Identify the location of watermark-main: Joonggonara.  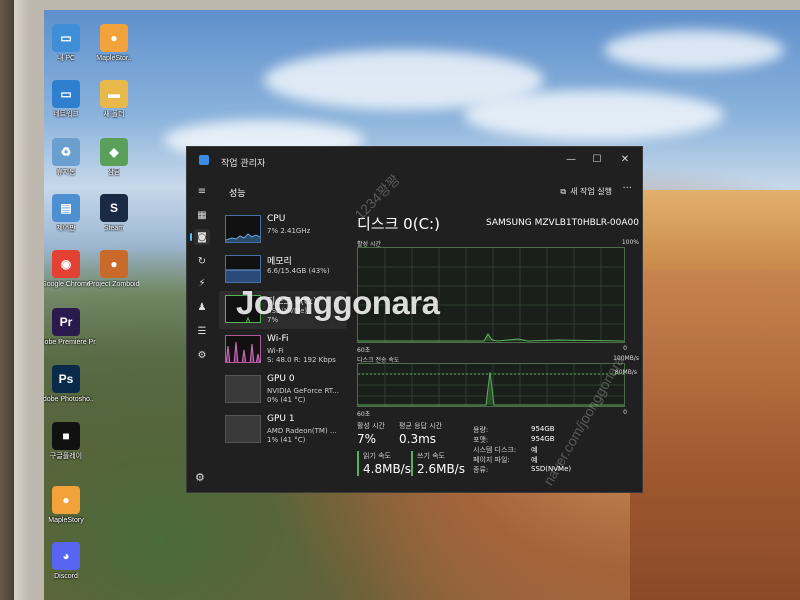
(338, 302).